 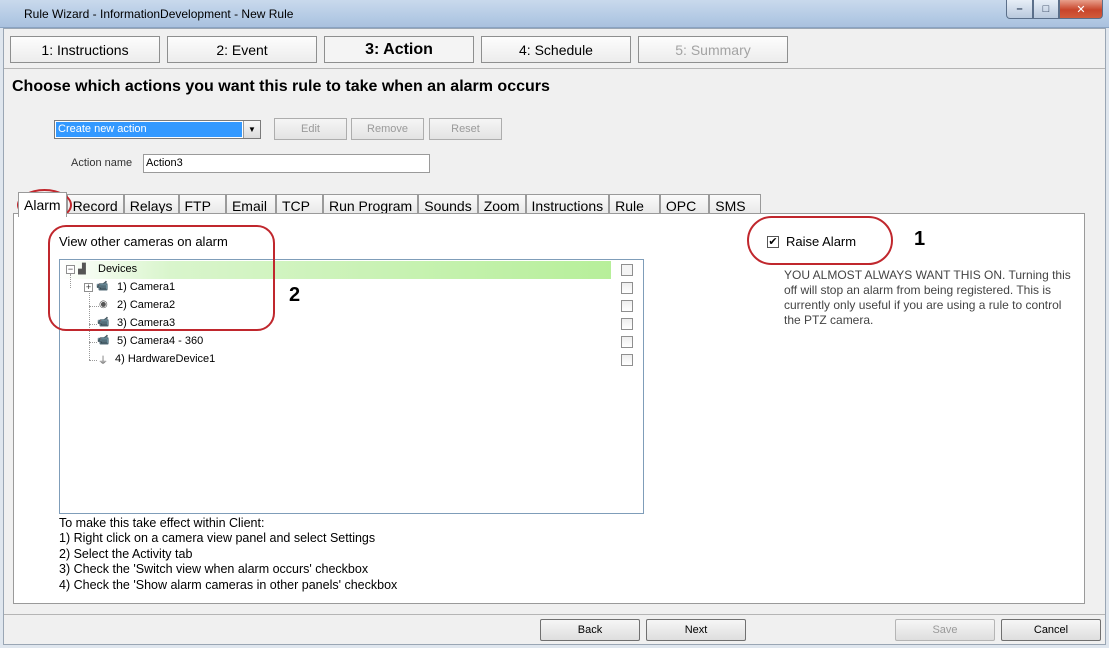 I want to click on tree-label: 5) Camera4 - 360, so click(x=160, y=341).